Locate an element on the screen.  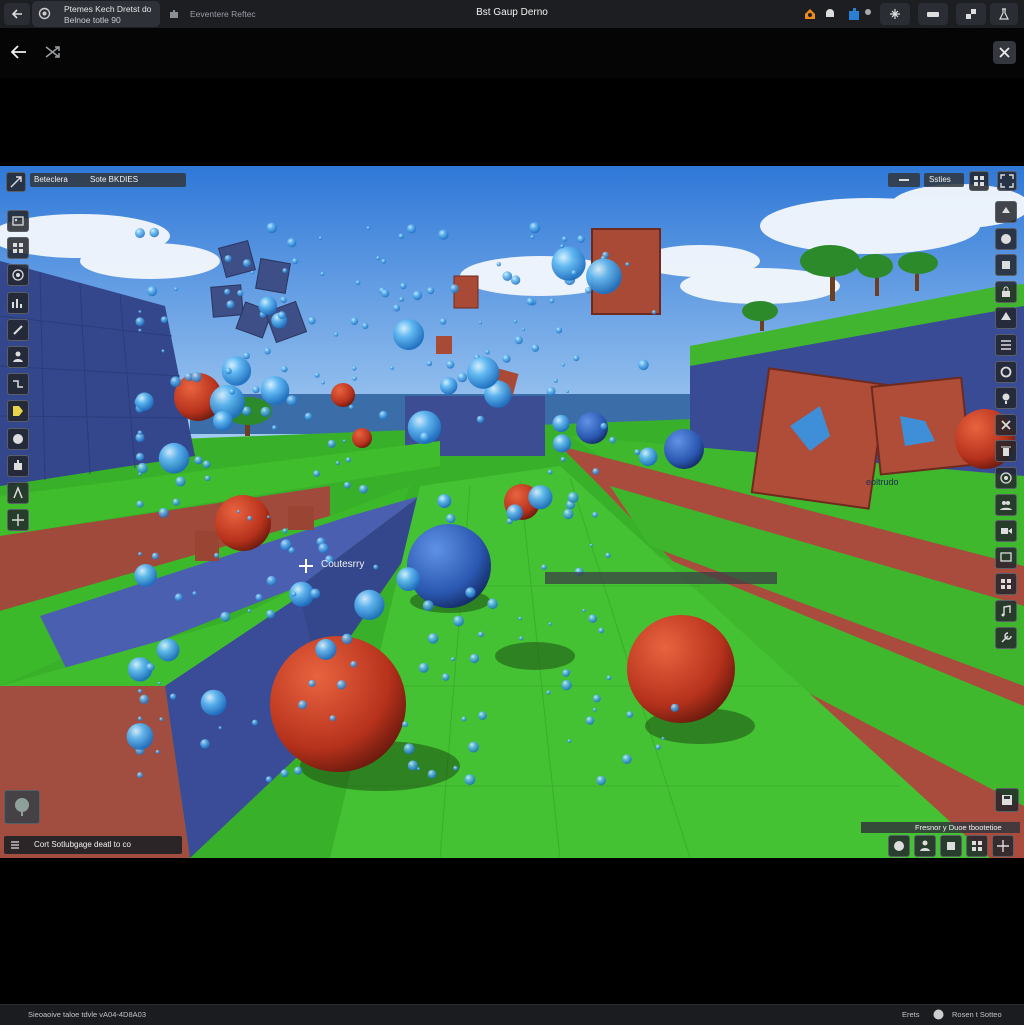
back-button is located at coordinates (17, 14).